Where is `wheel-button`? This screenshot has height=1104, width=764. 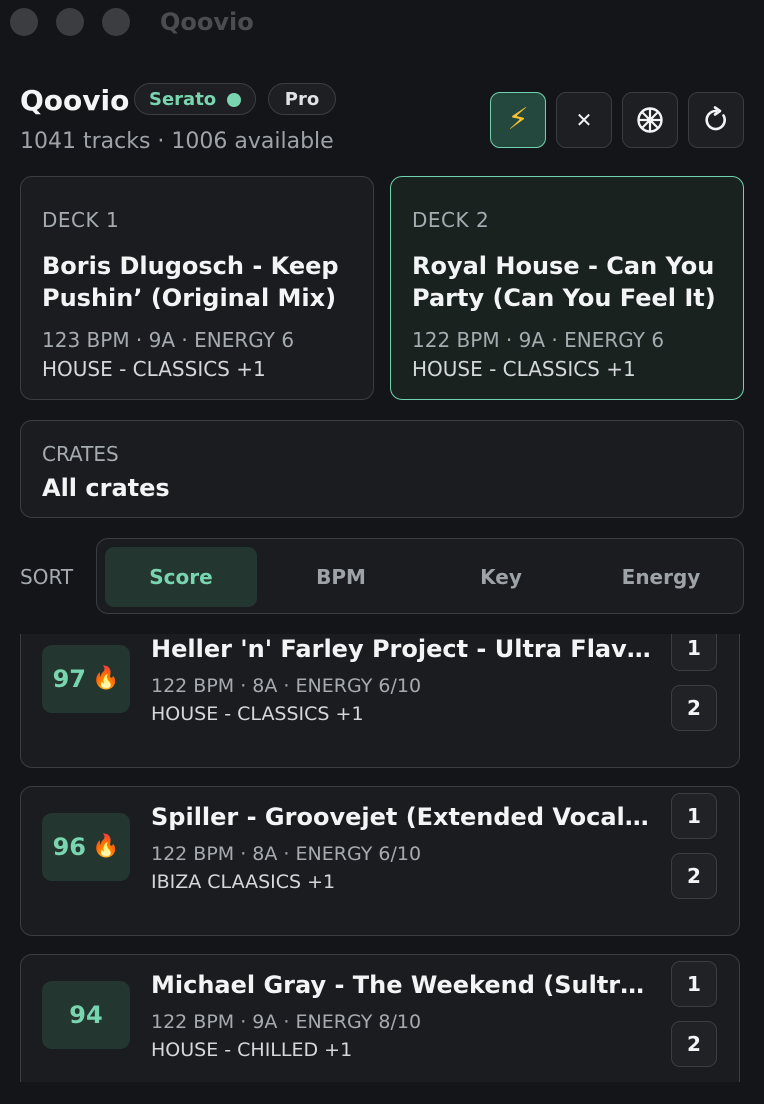
wheel-button is located at coordinates (650, 120).